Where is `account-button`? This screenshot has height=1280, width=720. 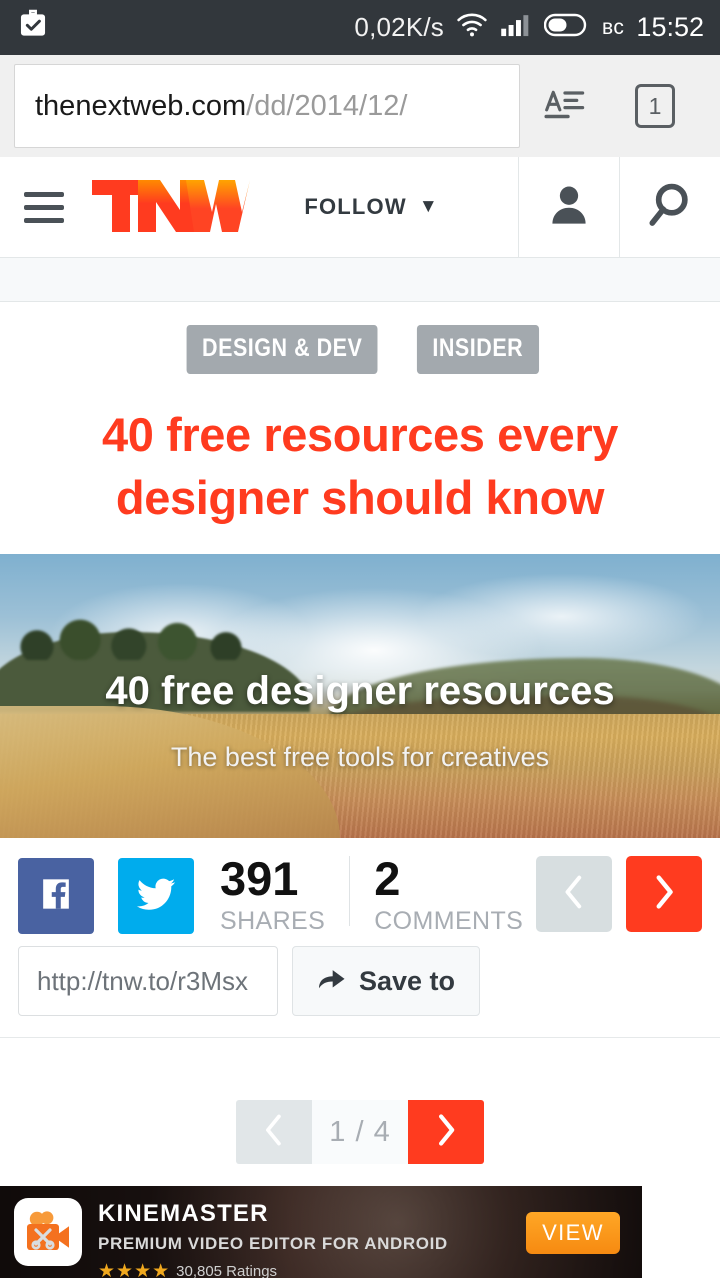
account-button is located at coordinates (568, 207).